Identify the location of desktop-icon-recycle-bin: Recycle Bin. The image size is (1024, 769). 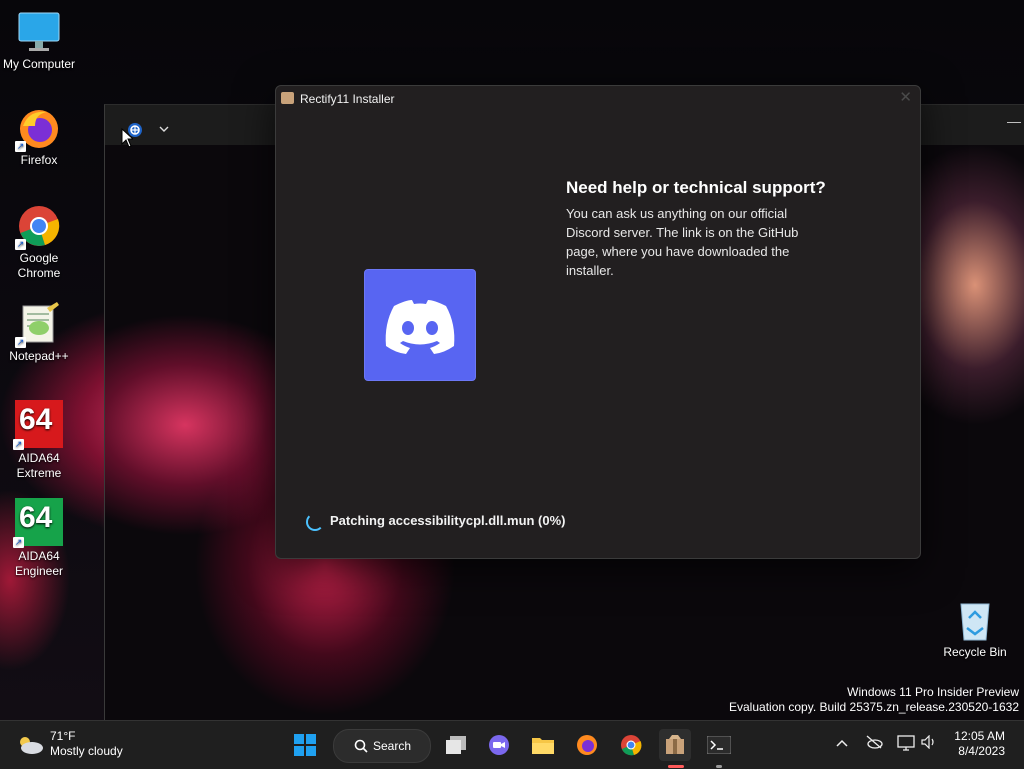
(975, 629).